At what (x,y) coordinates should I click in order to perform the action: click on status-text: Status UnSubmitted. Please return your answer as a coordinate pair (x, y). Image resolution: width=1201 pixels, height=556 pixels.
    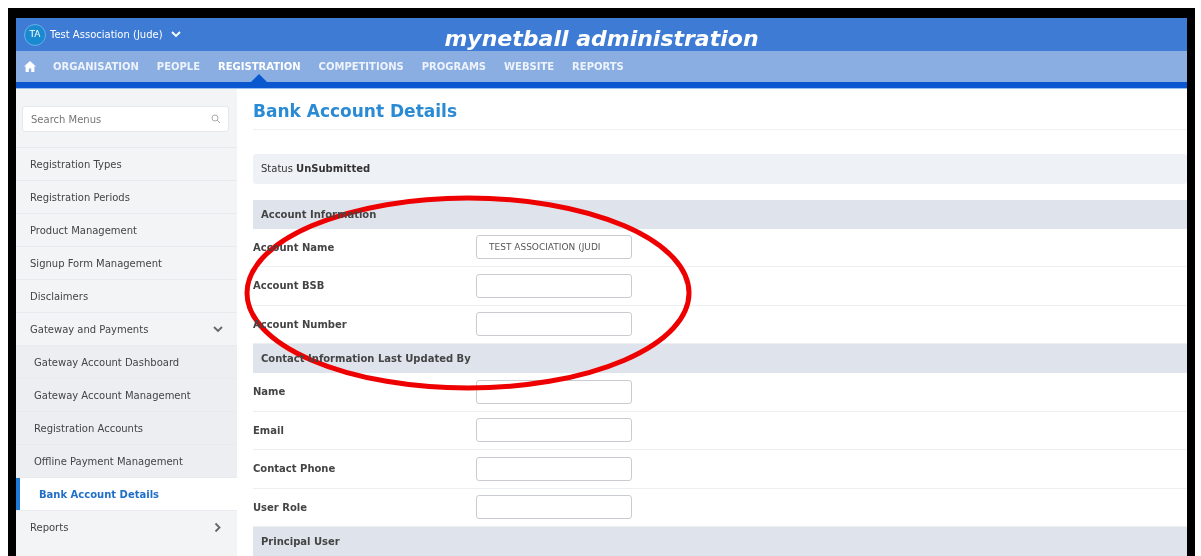
    Looking at the image, I should click on (316, 169).